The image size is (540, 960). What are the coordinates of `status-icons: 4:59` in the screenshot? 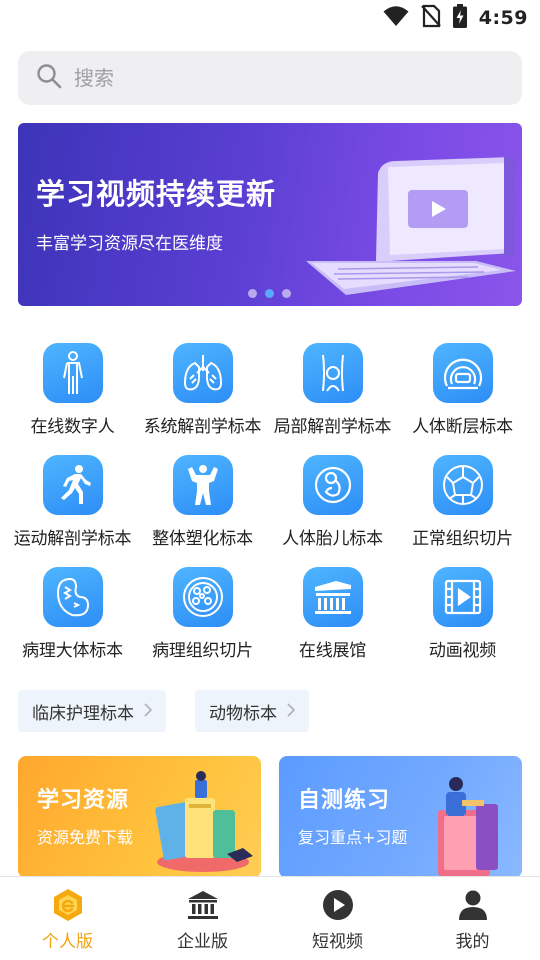 It's located at (455, 18).